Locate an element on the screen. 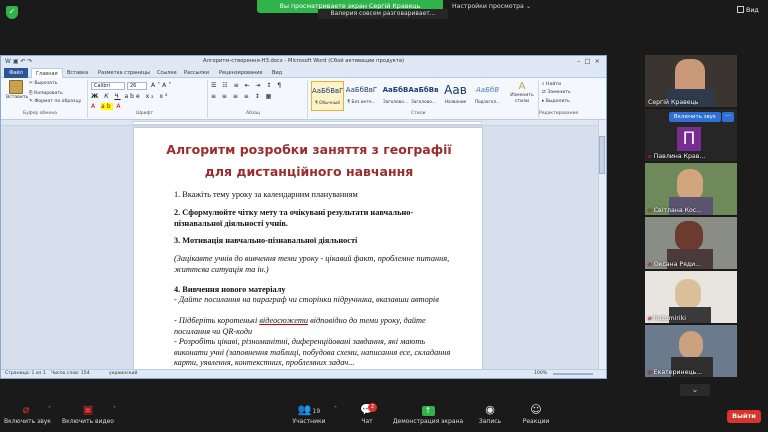  audio-options-caret: ˄ is located at coordinates (49, 409).